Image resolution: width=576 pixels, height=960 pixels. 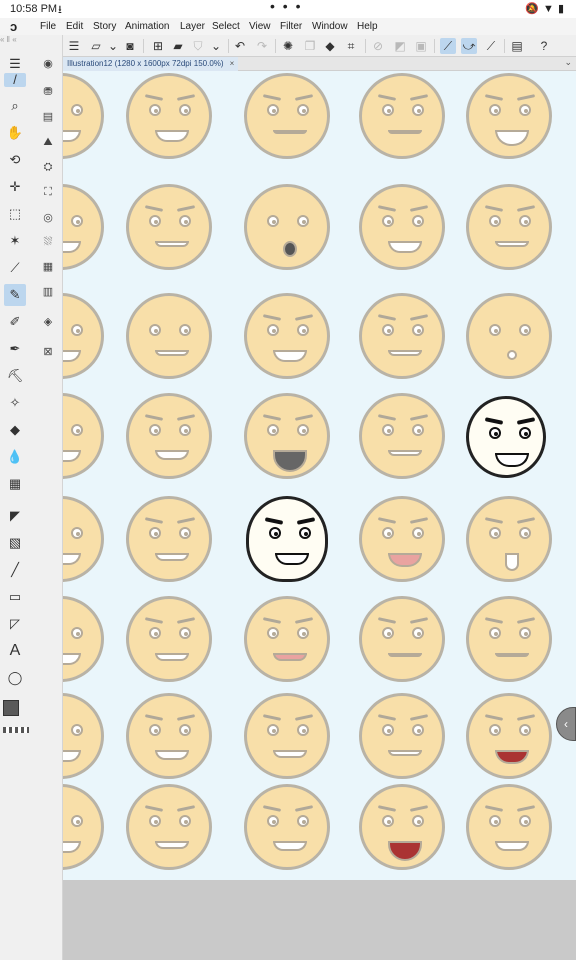 I want to click on chevron-down-icon-2: ⌄, so click(x=216, y=46).